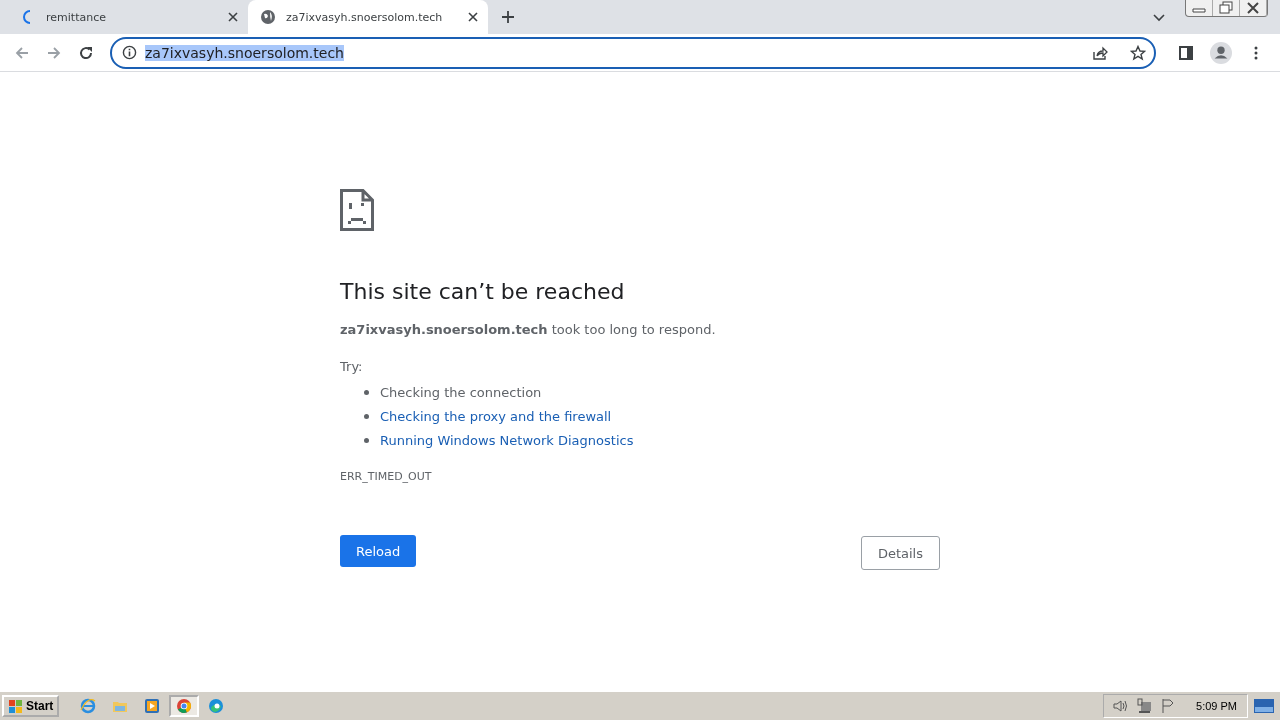  I want to click on speaker-icon, so click(1120, 706).